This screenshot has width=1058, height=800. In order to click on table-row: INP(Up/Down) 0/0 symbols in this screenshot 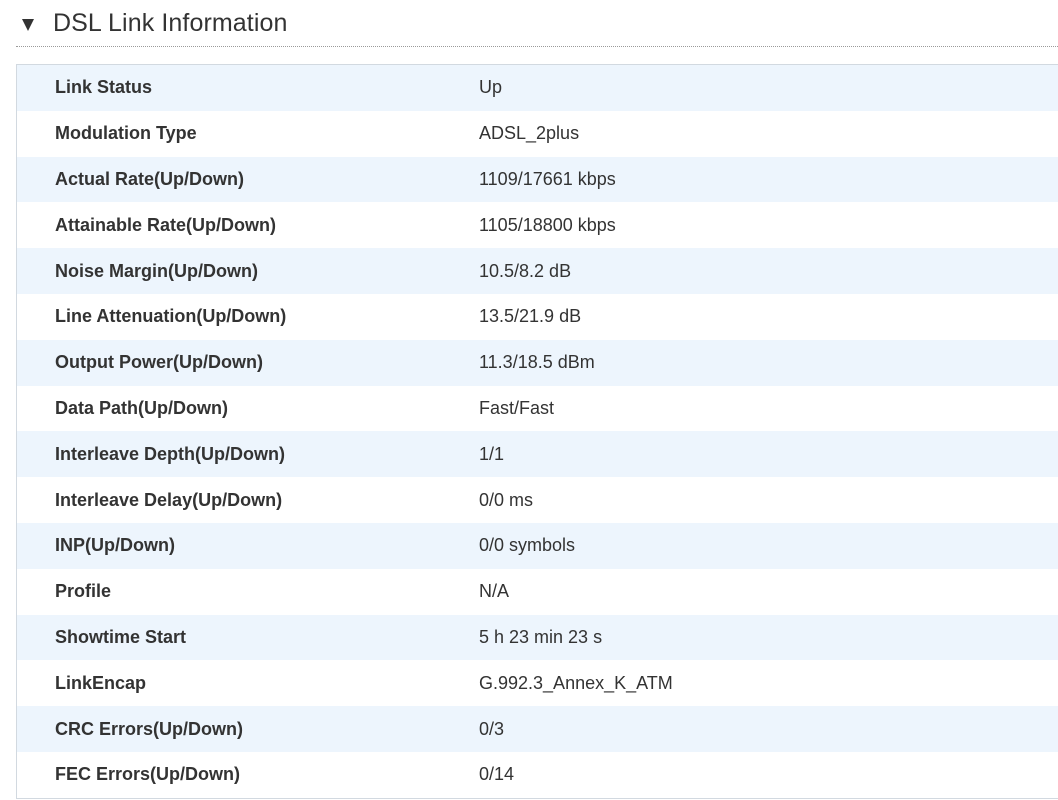, I will do `click(537, 545)`.